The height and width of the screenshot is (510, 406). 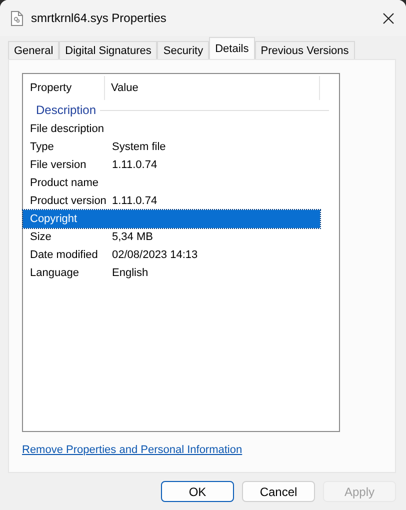 What do you see at coordinates (132, 237) in the screenshot?
I see `property-value: 5,34 MB` at bounding box center [132, 237].